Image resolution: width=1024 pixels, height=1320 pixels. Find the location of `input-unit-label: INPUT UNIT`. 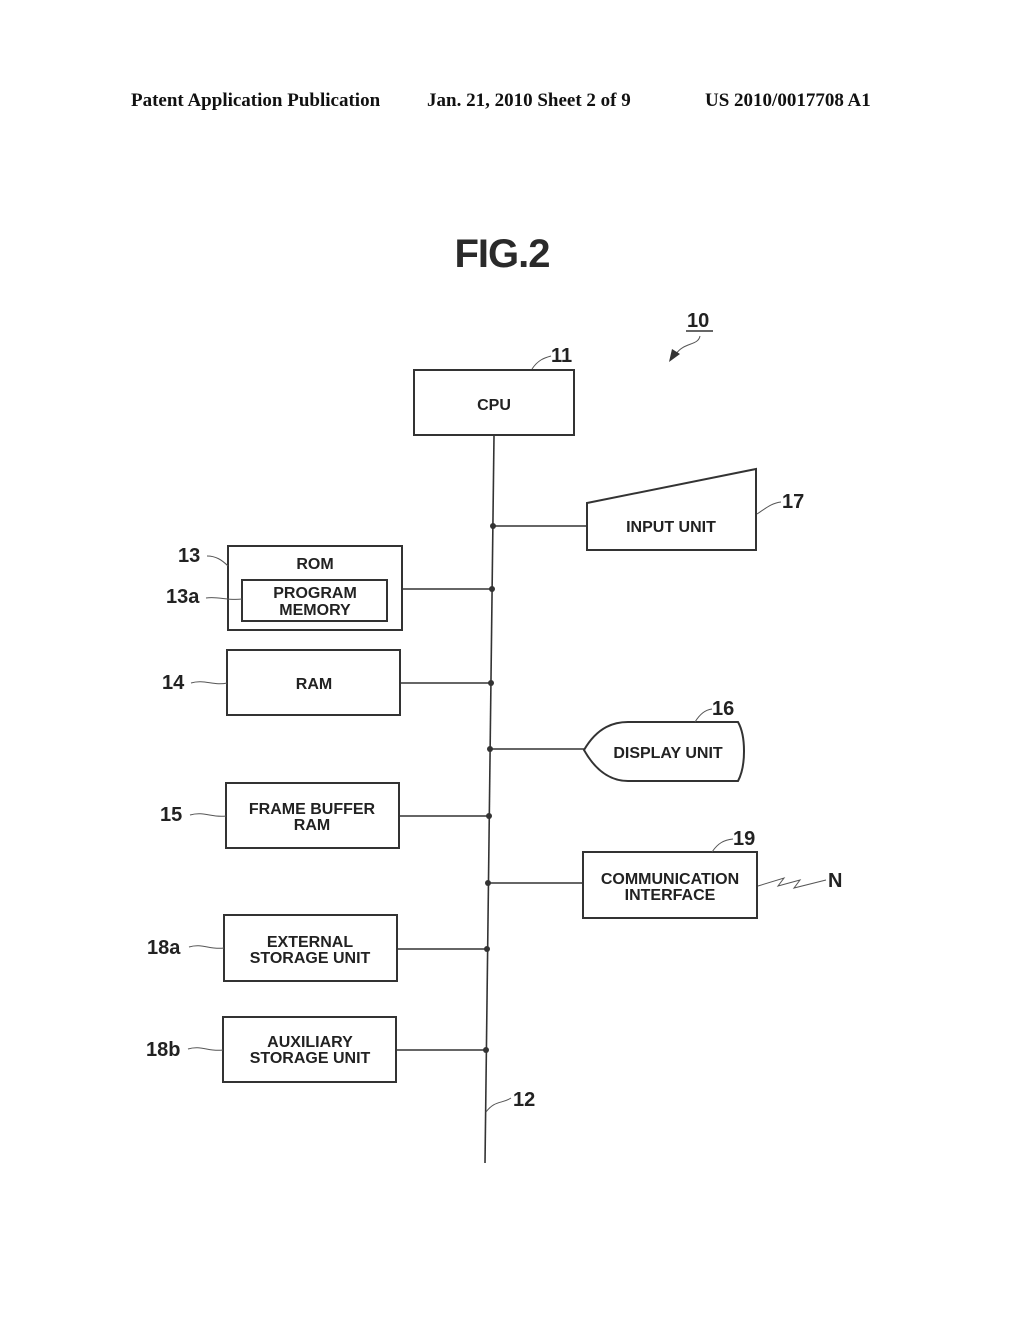

input-unit-label: INPUT UNIT is located at coordinates (671, 527).